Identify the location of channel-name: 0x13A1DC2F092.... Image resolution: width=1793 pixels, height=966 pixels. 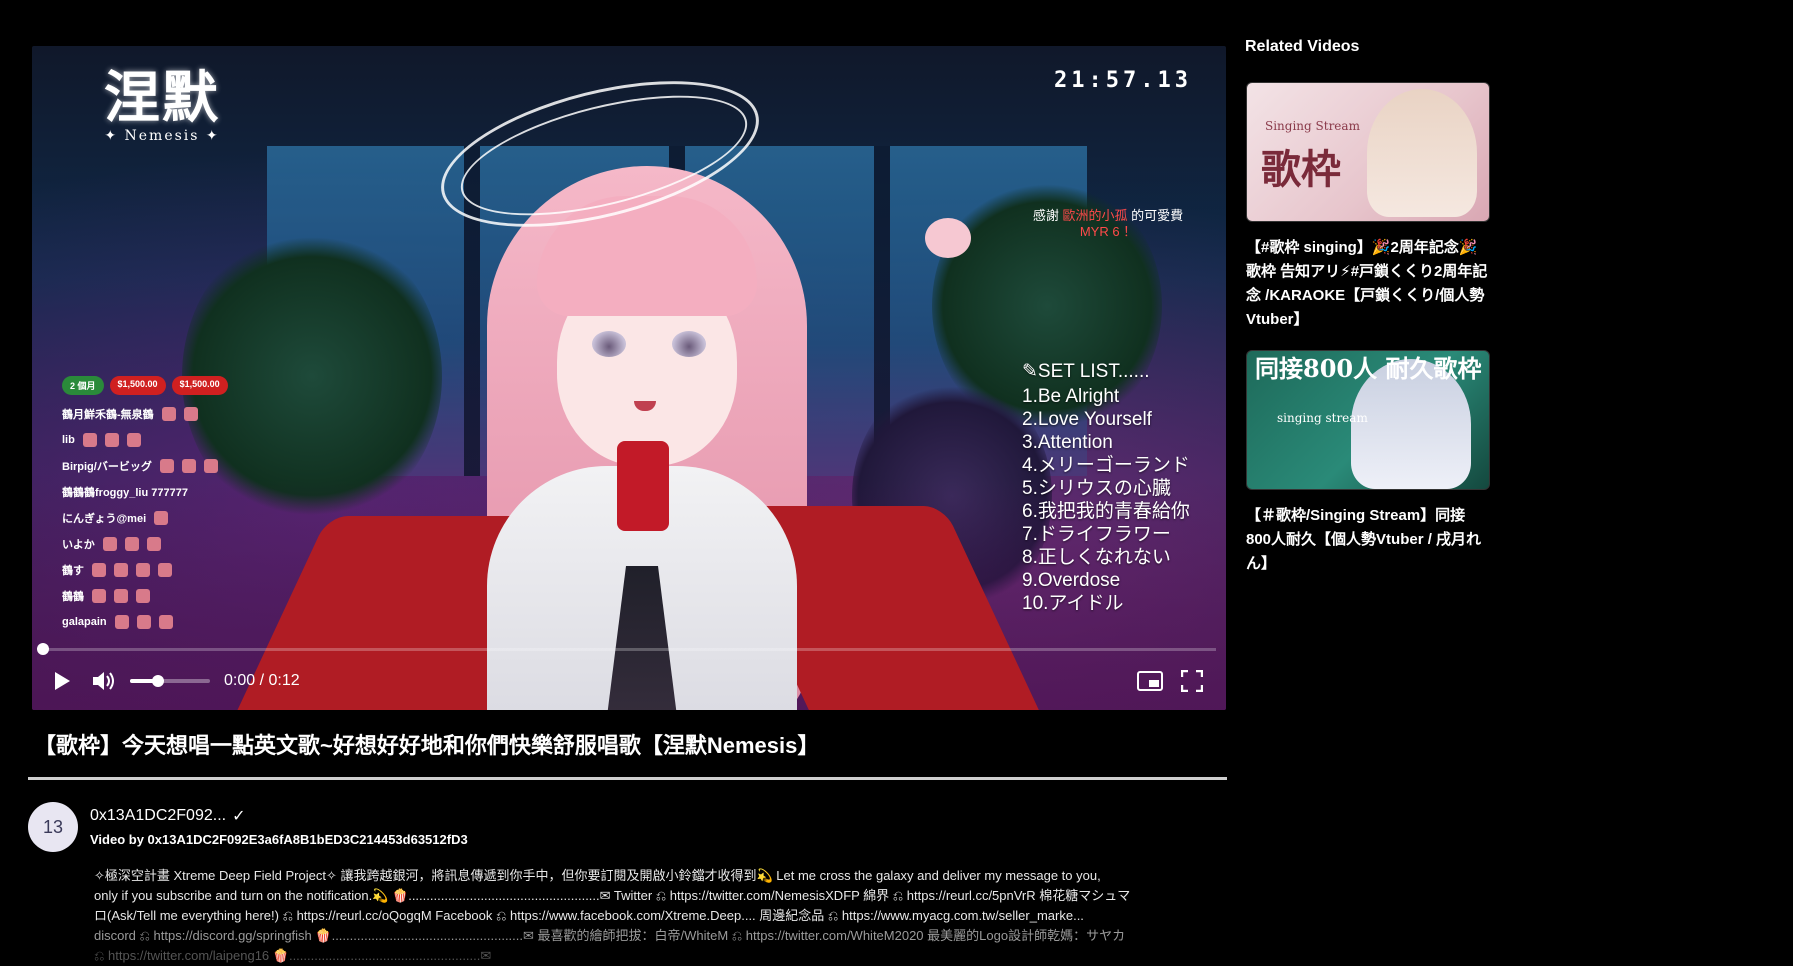
(158, 816).